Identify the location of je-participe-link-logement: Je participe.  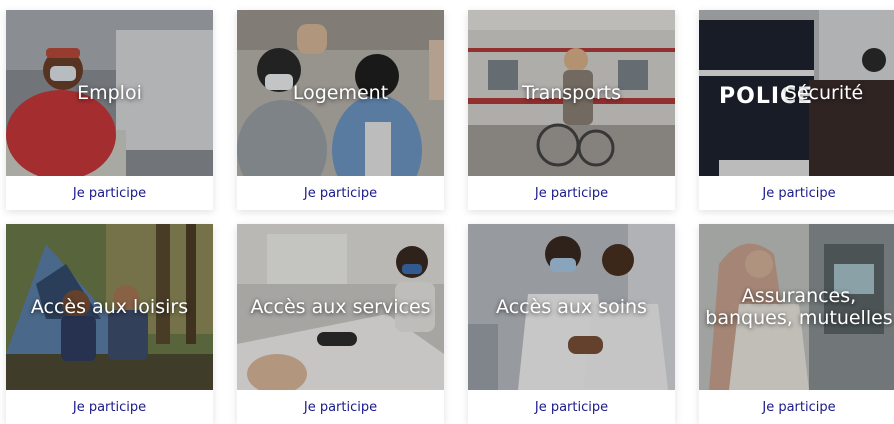
(340, 193).